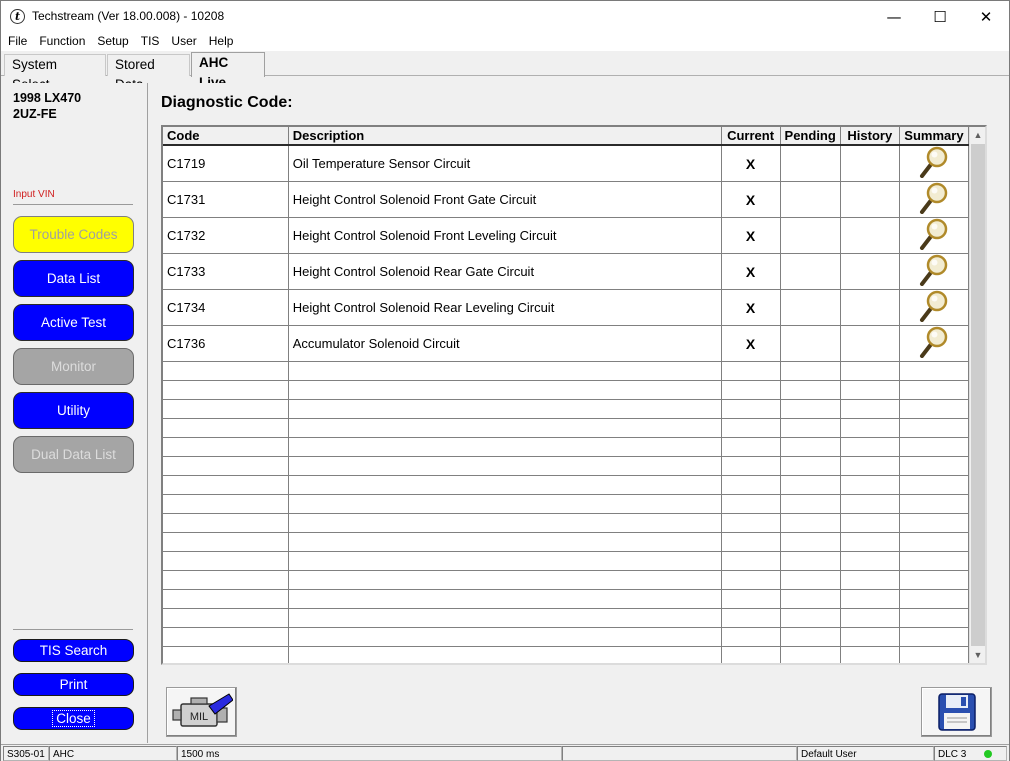 Image resolution: width=1010 pixels, height=761 pixels. I want to click on tab-system-select: System Select, so click(55, 73).